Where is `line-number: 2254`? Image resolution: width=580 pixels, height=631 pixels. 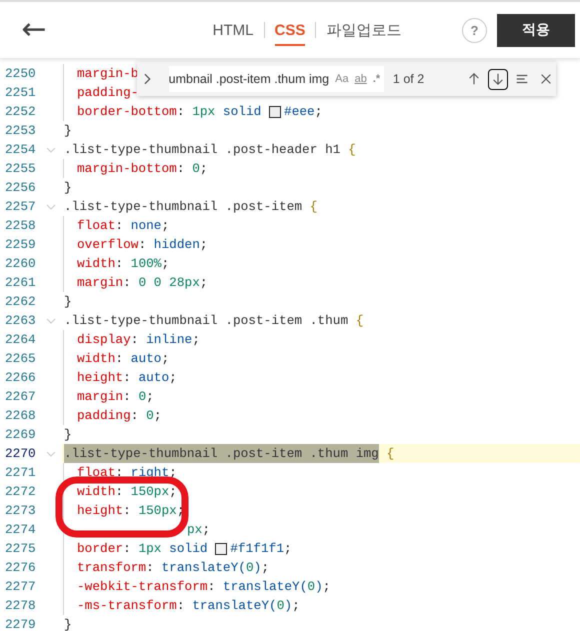 line-number: 2254 is located at coordinates (20, 150).